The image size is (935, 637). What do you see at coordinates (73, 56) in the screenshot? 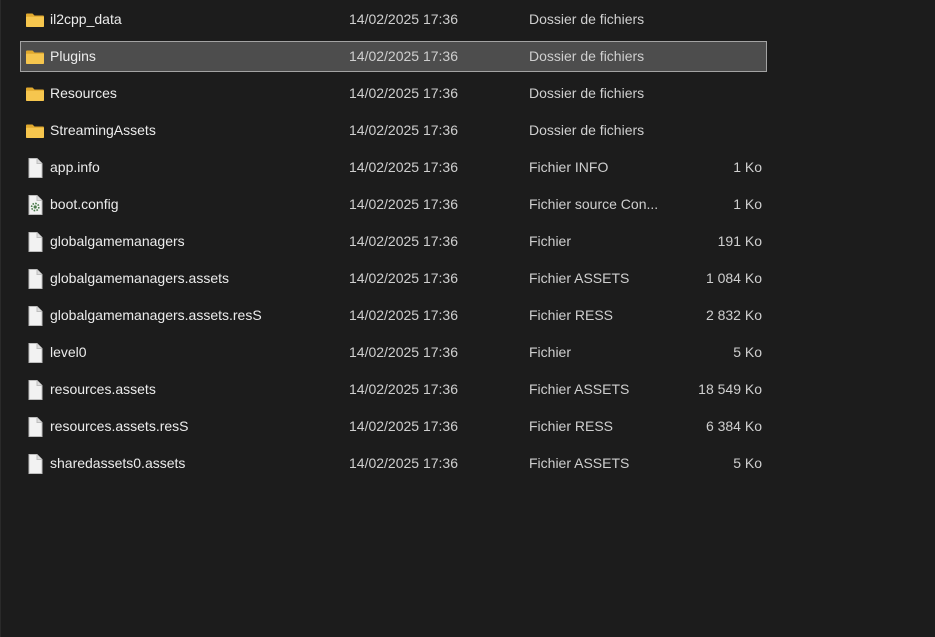
I see `file-name: Plugins` at bounding box center [73, 56].